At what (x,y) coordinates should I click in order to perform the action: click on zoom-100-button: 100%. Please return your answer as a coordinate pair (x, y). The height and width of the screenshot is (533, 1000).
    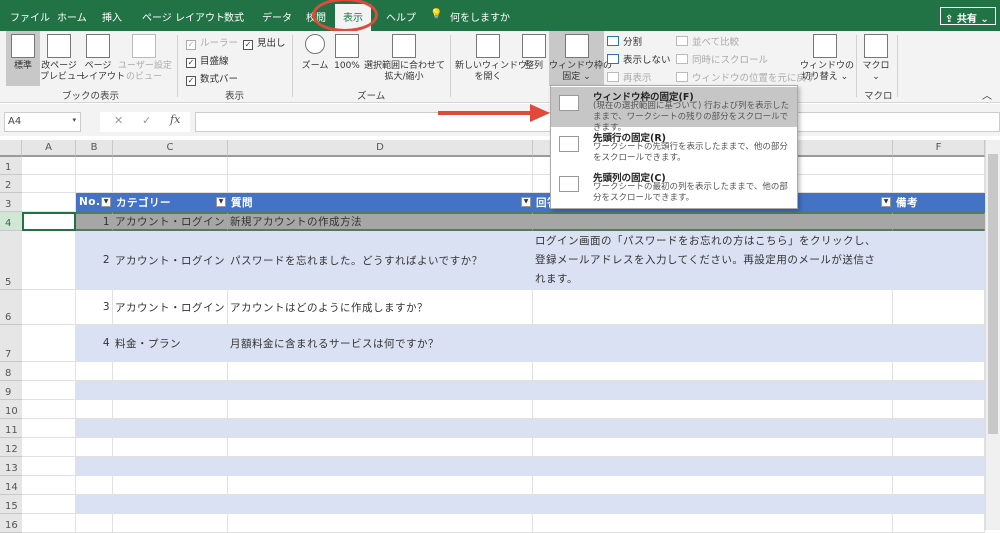
    Looking at the image, I should click on (347, 53).